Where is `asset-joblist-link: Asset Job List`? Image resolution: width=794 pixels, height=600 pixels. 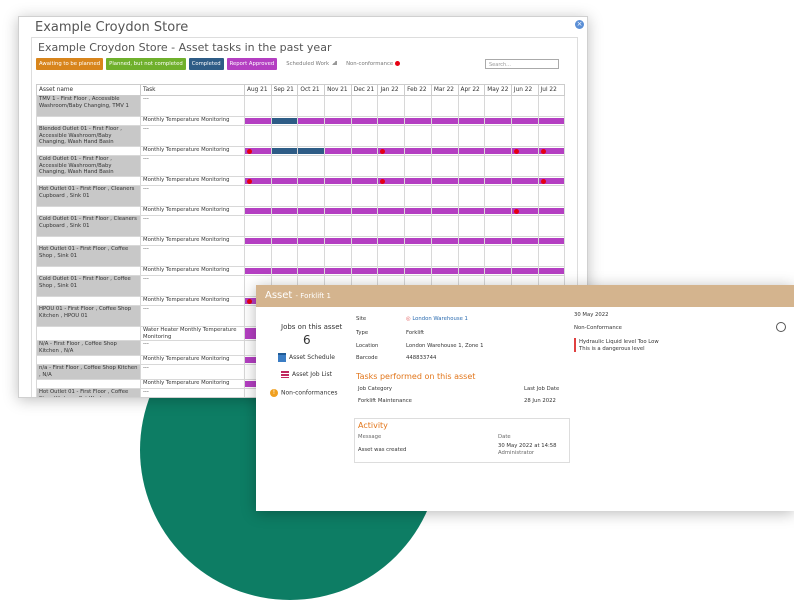 asset-joblist-link: Asset Job List is located at coordinates (306, 374).